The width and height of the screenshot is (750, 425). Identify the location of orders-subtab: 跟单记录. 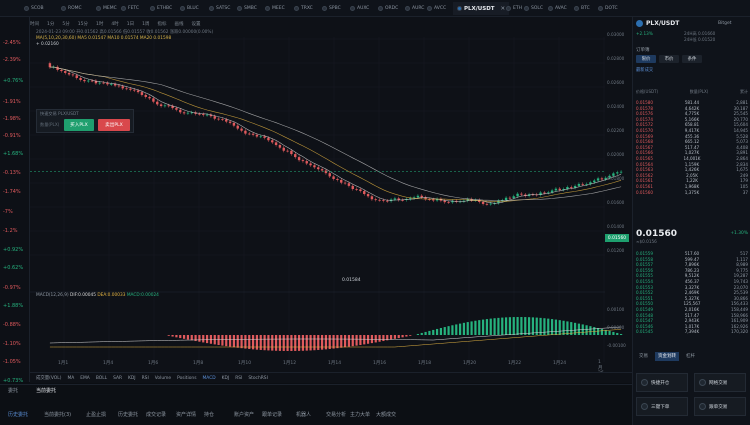
(272, 414).